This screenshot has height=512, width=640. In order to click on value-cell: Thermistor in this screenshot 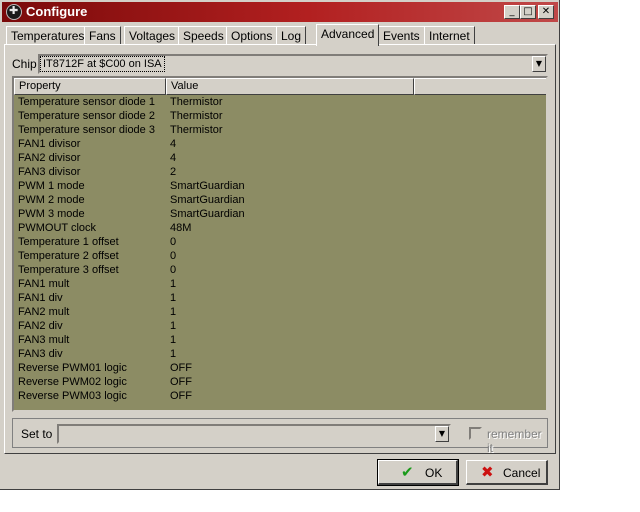, I will do `click(196, 102)`.